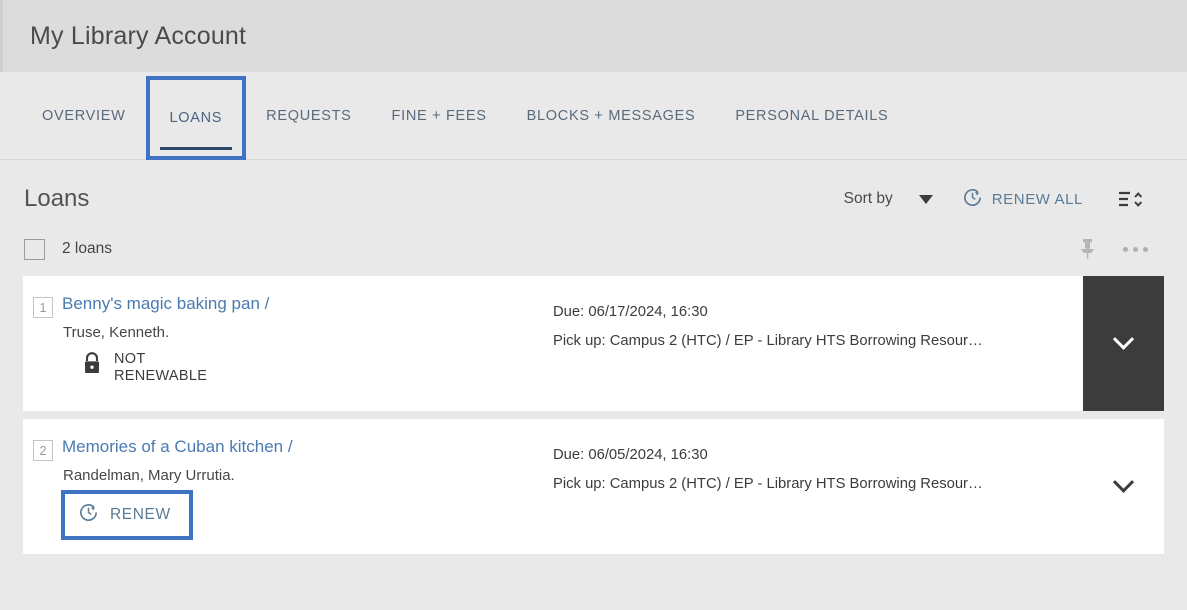 This screenshot has width=1187, height=610. I want to click on toolbar-actions: Sort by RENEW ALL, so click(1003, 199).